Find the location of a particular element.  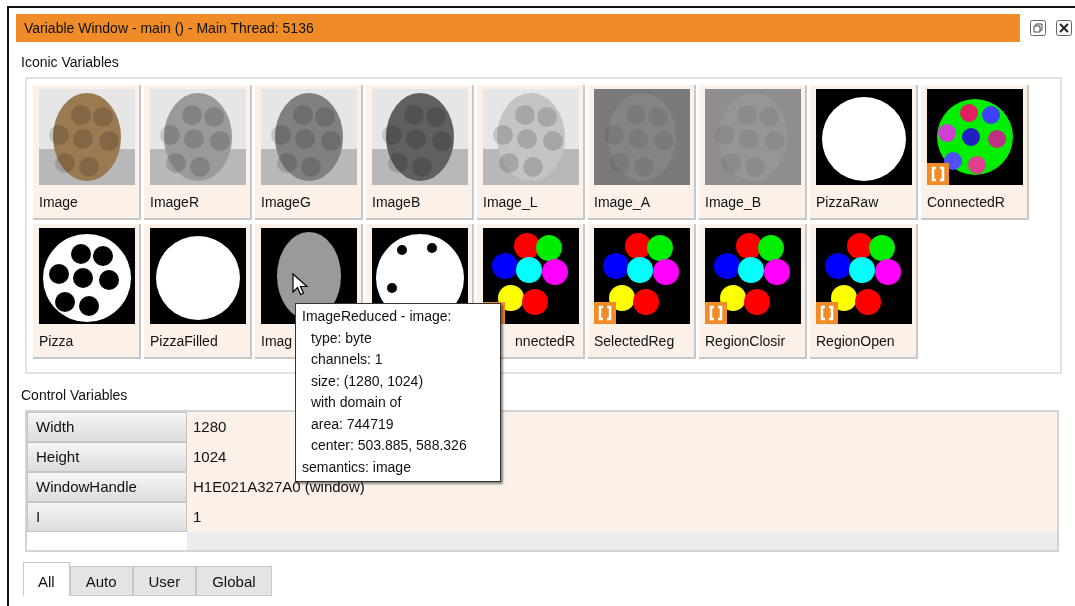

variable-tile: PizzaFilled is located at coordinates (198, 291).